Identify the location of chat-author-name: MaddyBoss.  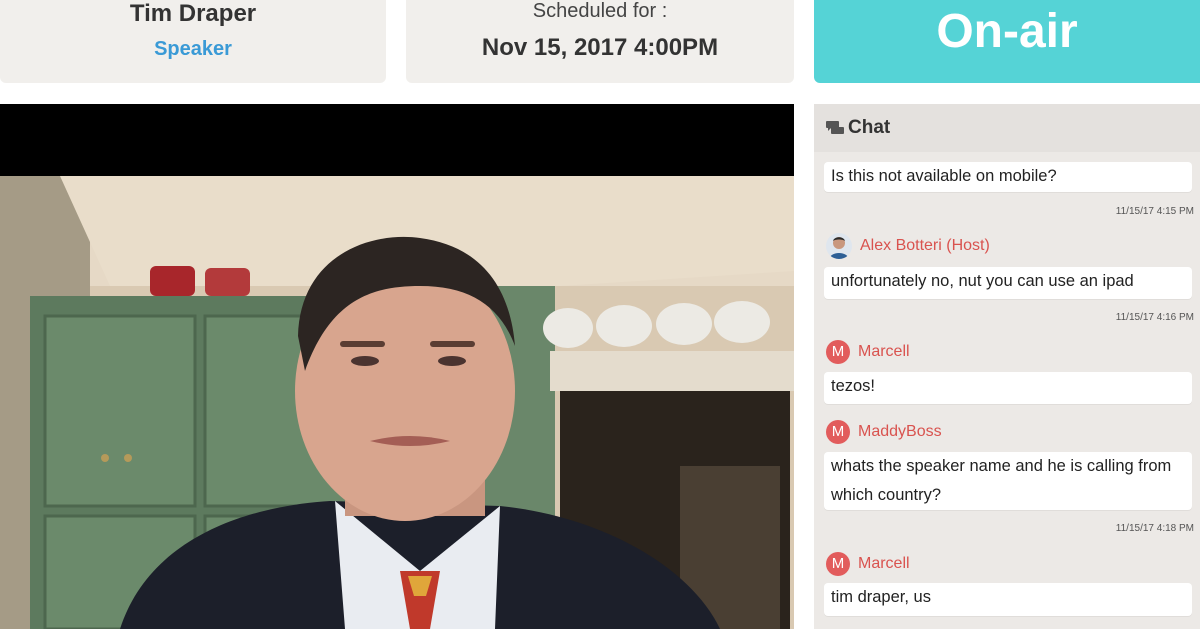
(900, 432).